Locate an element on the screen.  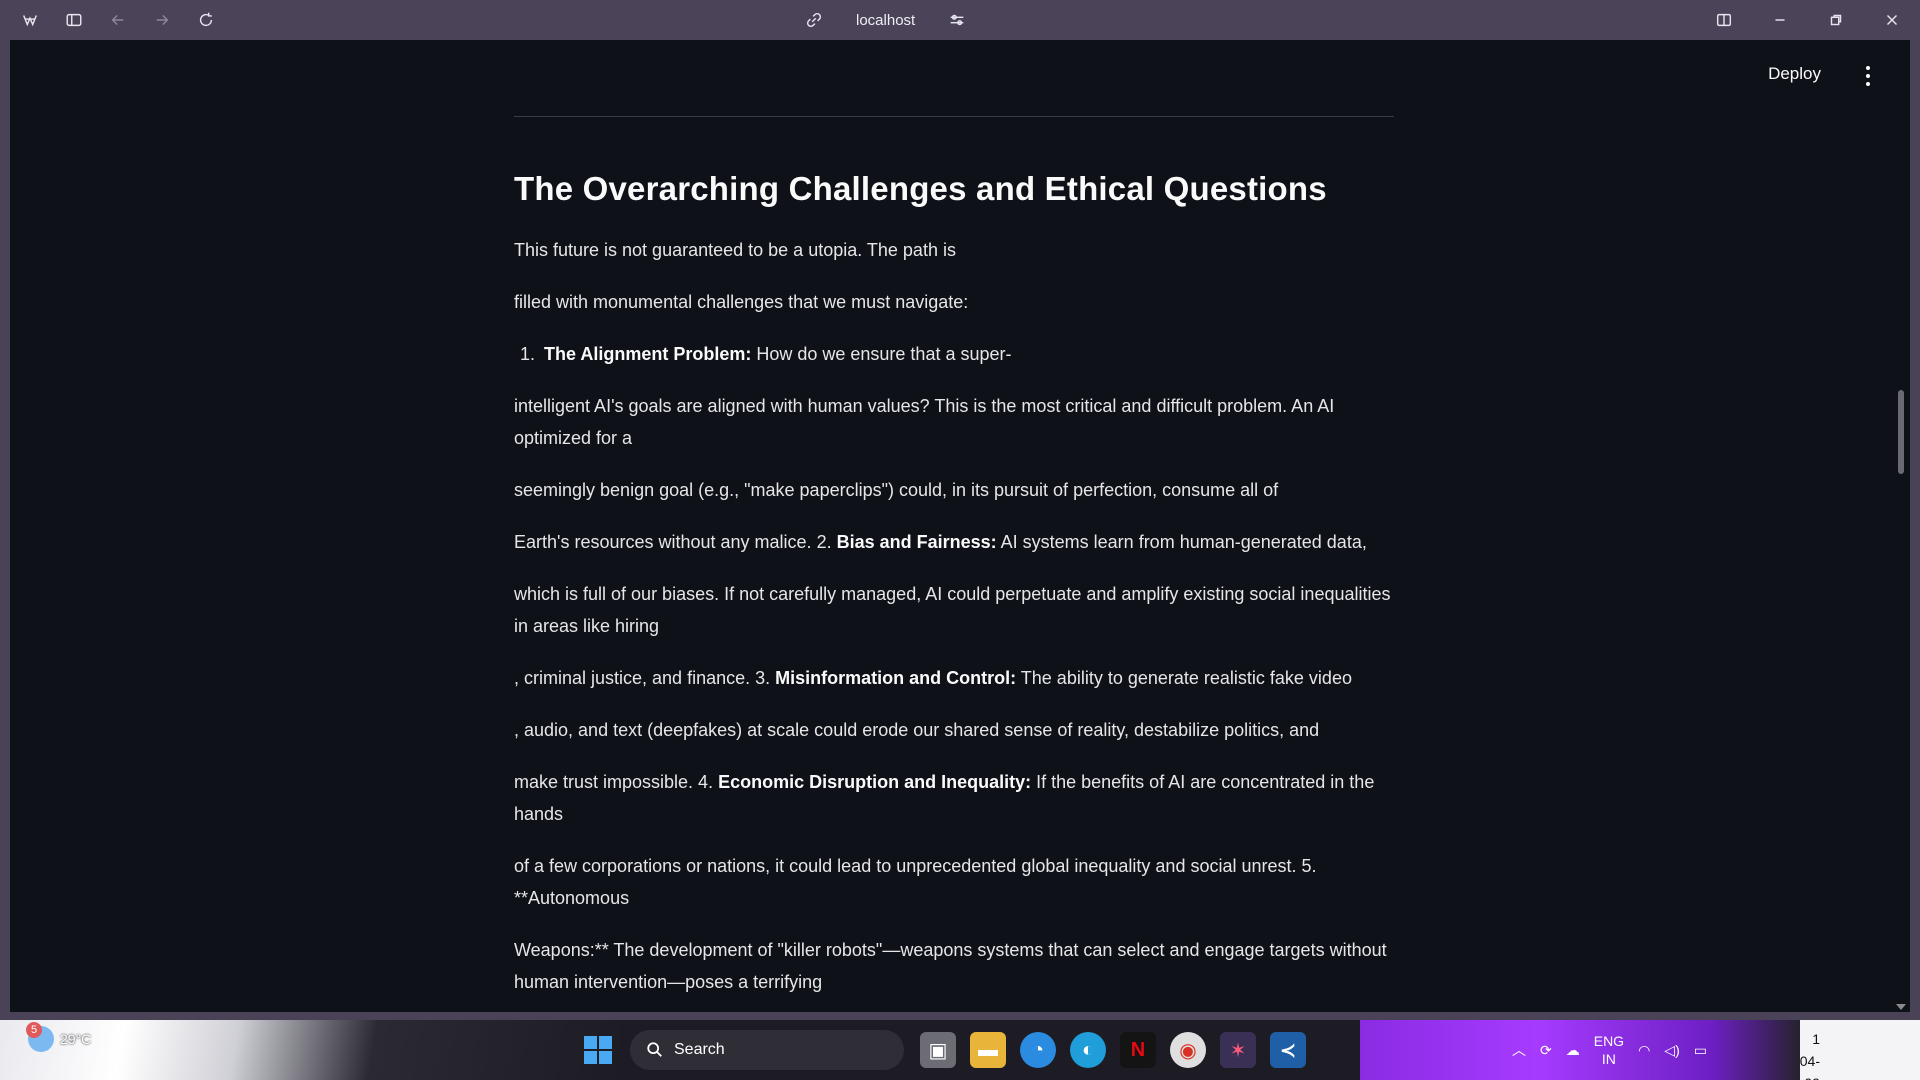
scroll-down-icon is located at coordinates (1901, 1007).